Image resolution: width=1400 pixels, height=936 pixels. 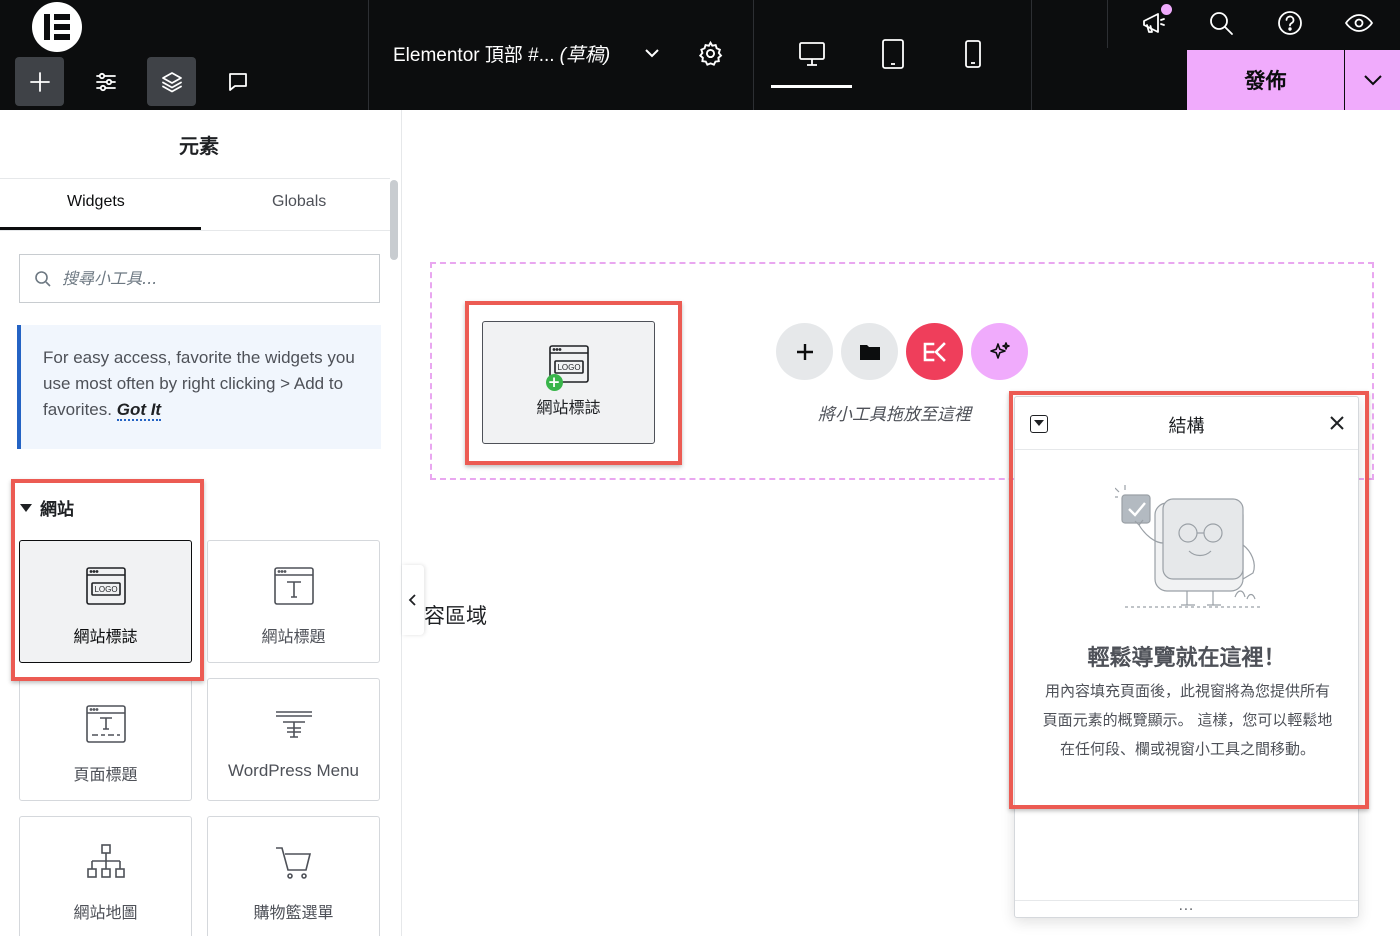 I want to click on widget-site-title: 網站標題, so click(x=293, y=601).